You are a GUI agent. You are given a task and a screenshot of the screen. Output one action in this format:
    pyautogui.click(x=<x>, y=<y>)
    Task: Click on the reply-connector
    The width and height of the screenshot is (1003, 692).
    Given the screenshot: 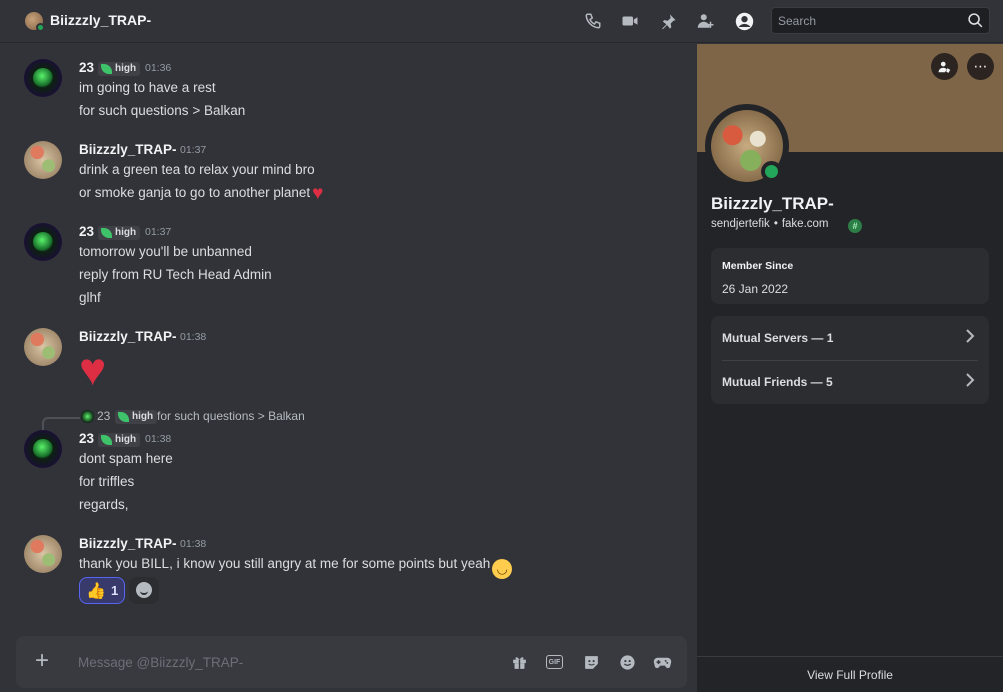 What is the action you would take?
    pyautogui.click(x=61, y=424)
    